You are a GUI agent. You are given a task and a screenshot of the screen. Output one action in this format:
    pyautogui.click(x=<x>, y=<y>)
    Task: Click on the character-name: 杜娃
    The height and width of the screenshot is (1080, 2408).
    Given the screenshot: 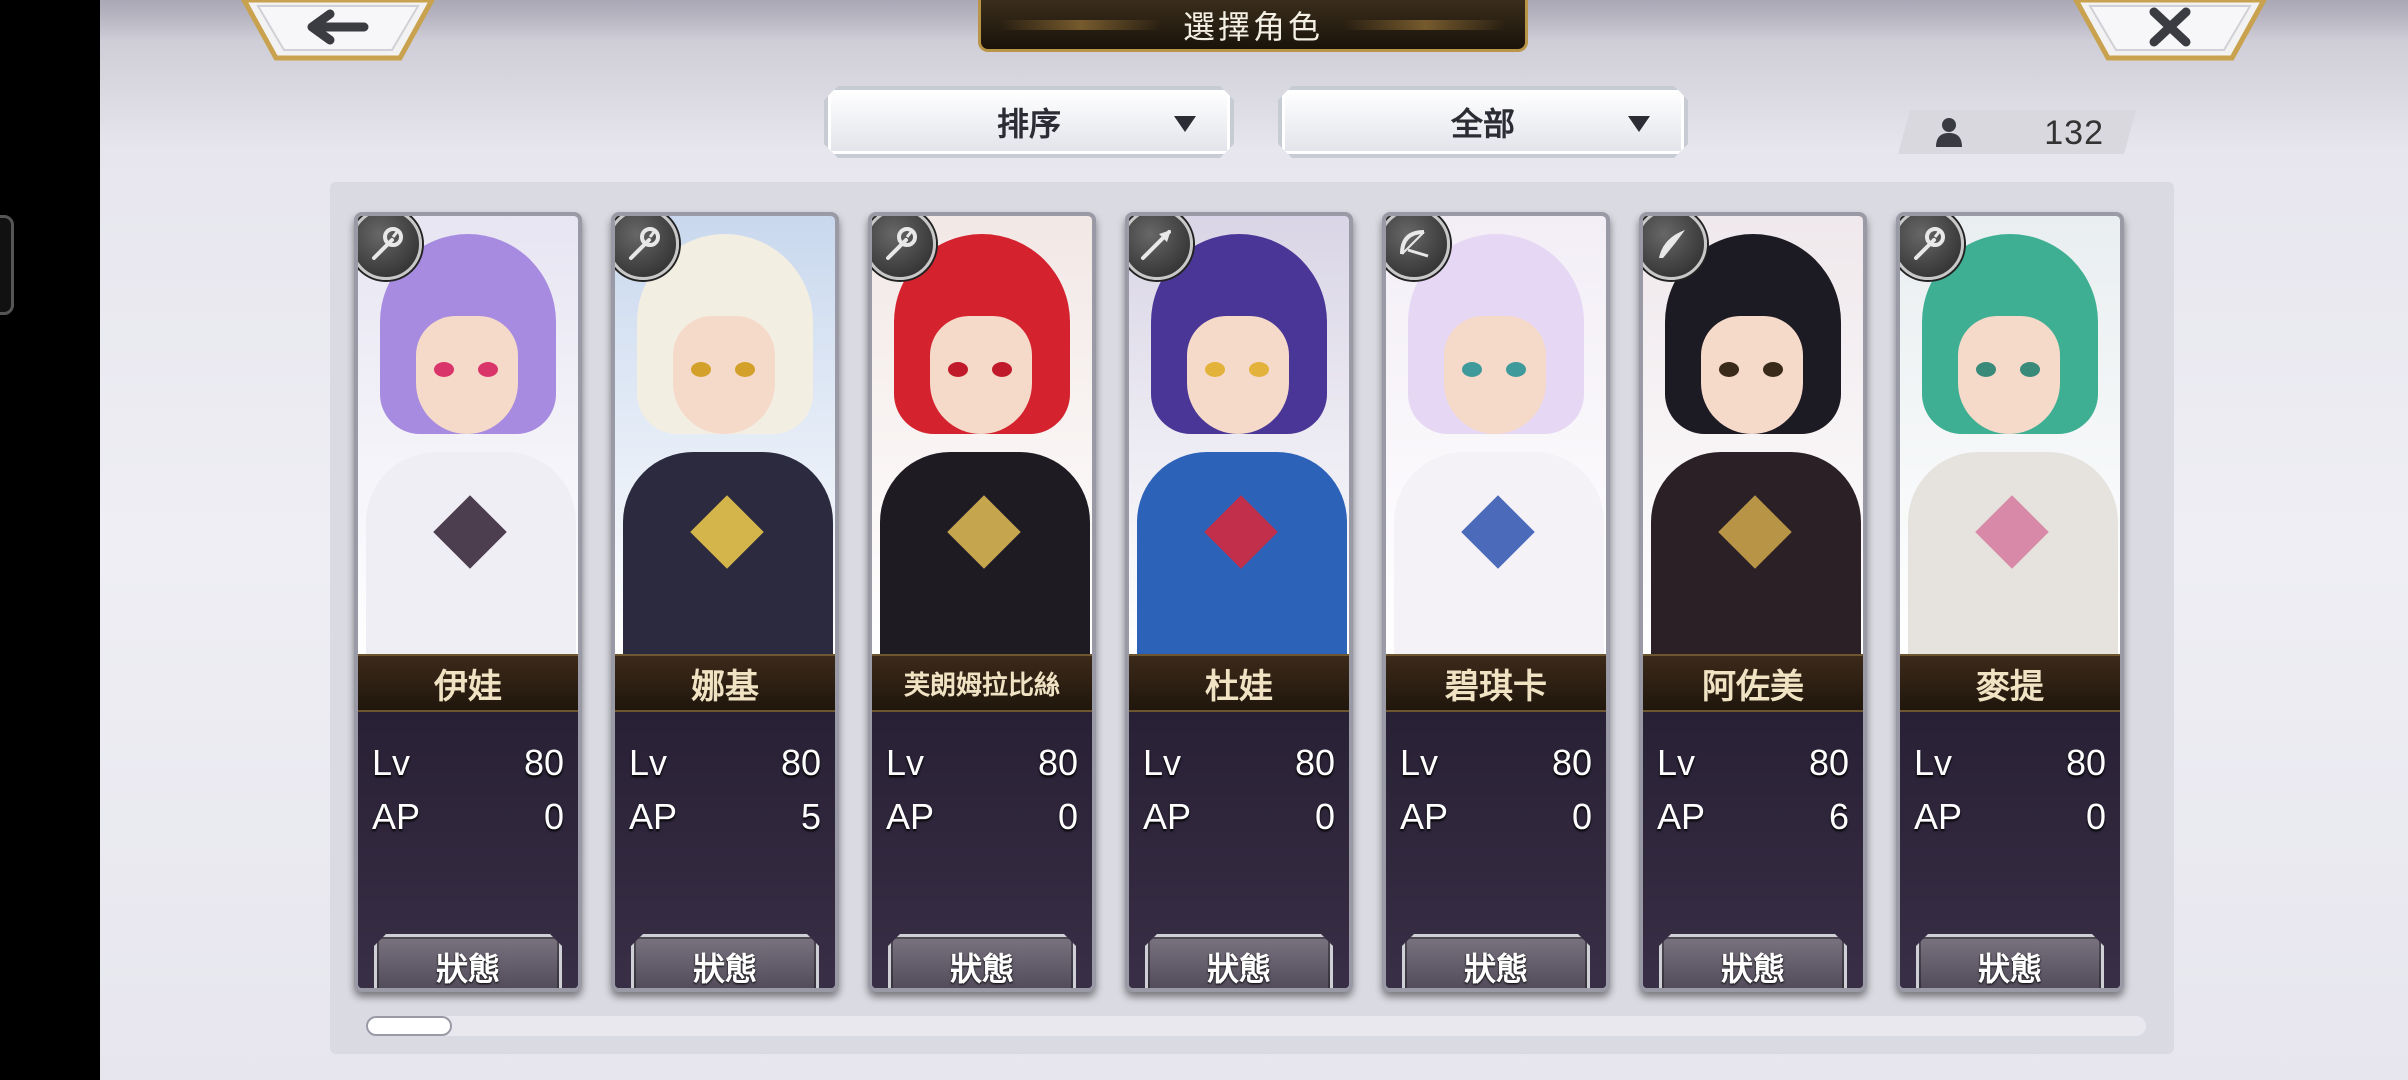 What is the action you would take?
    pyautogui.click(x=1239, y=686)
    